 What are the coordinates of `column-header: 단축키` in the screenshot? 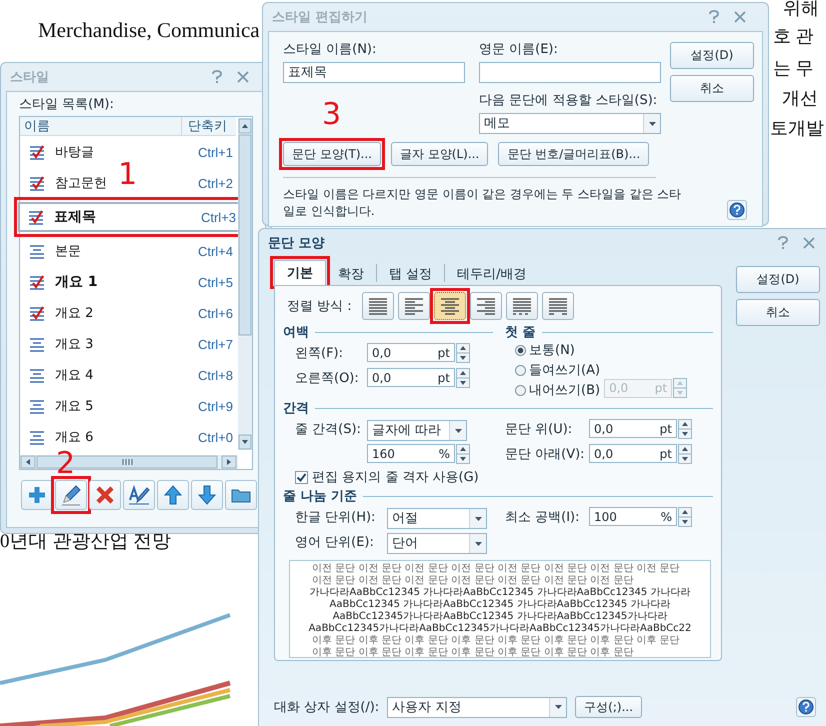 It's located at (207, 126).